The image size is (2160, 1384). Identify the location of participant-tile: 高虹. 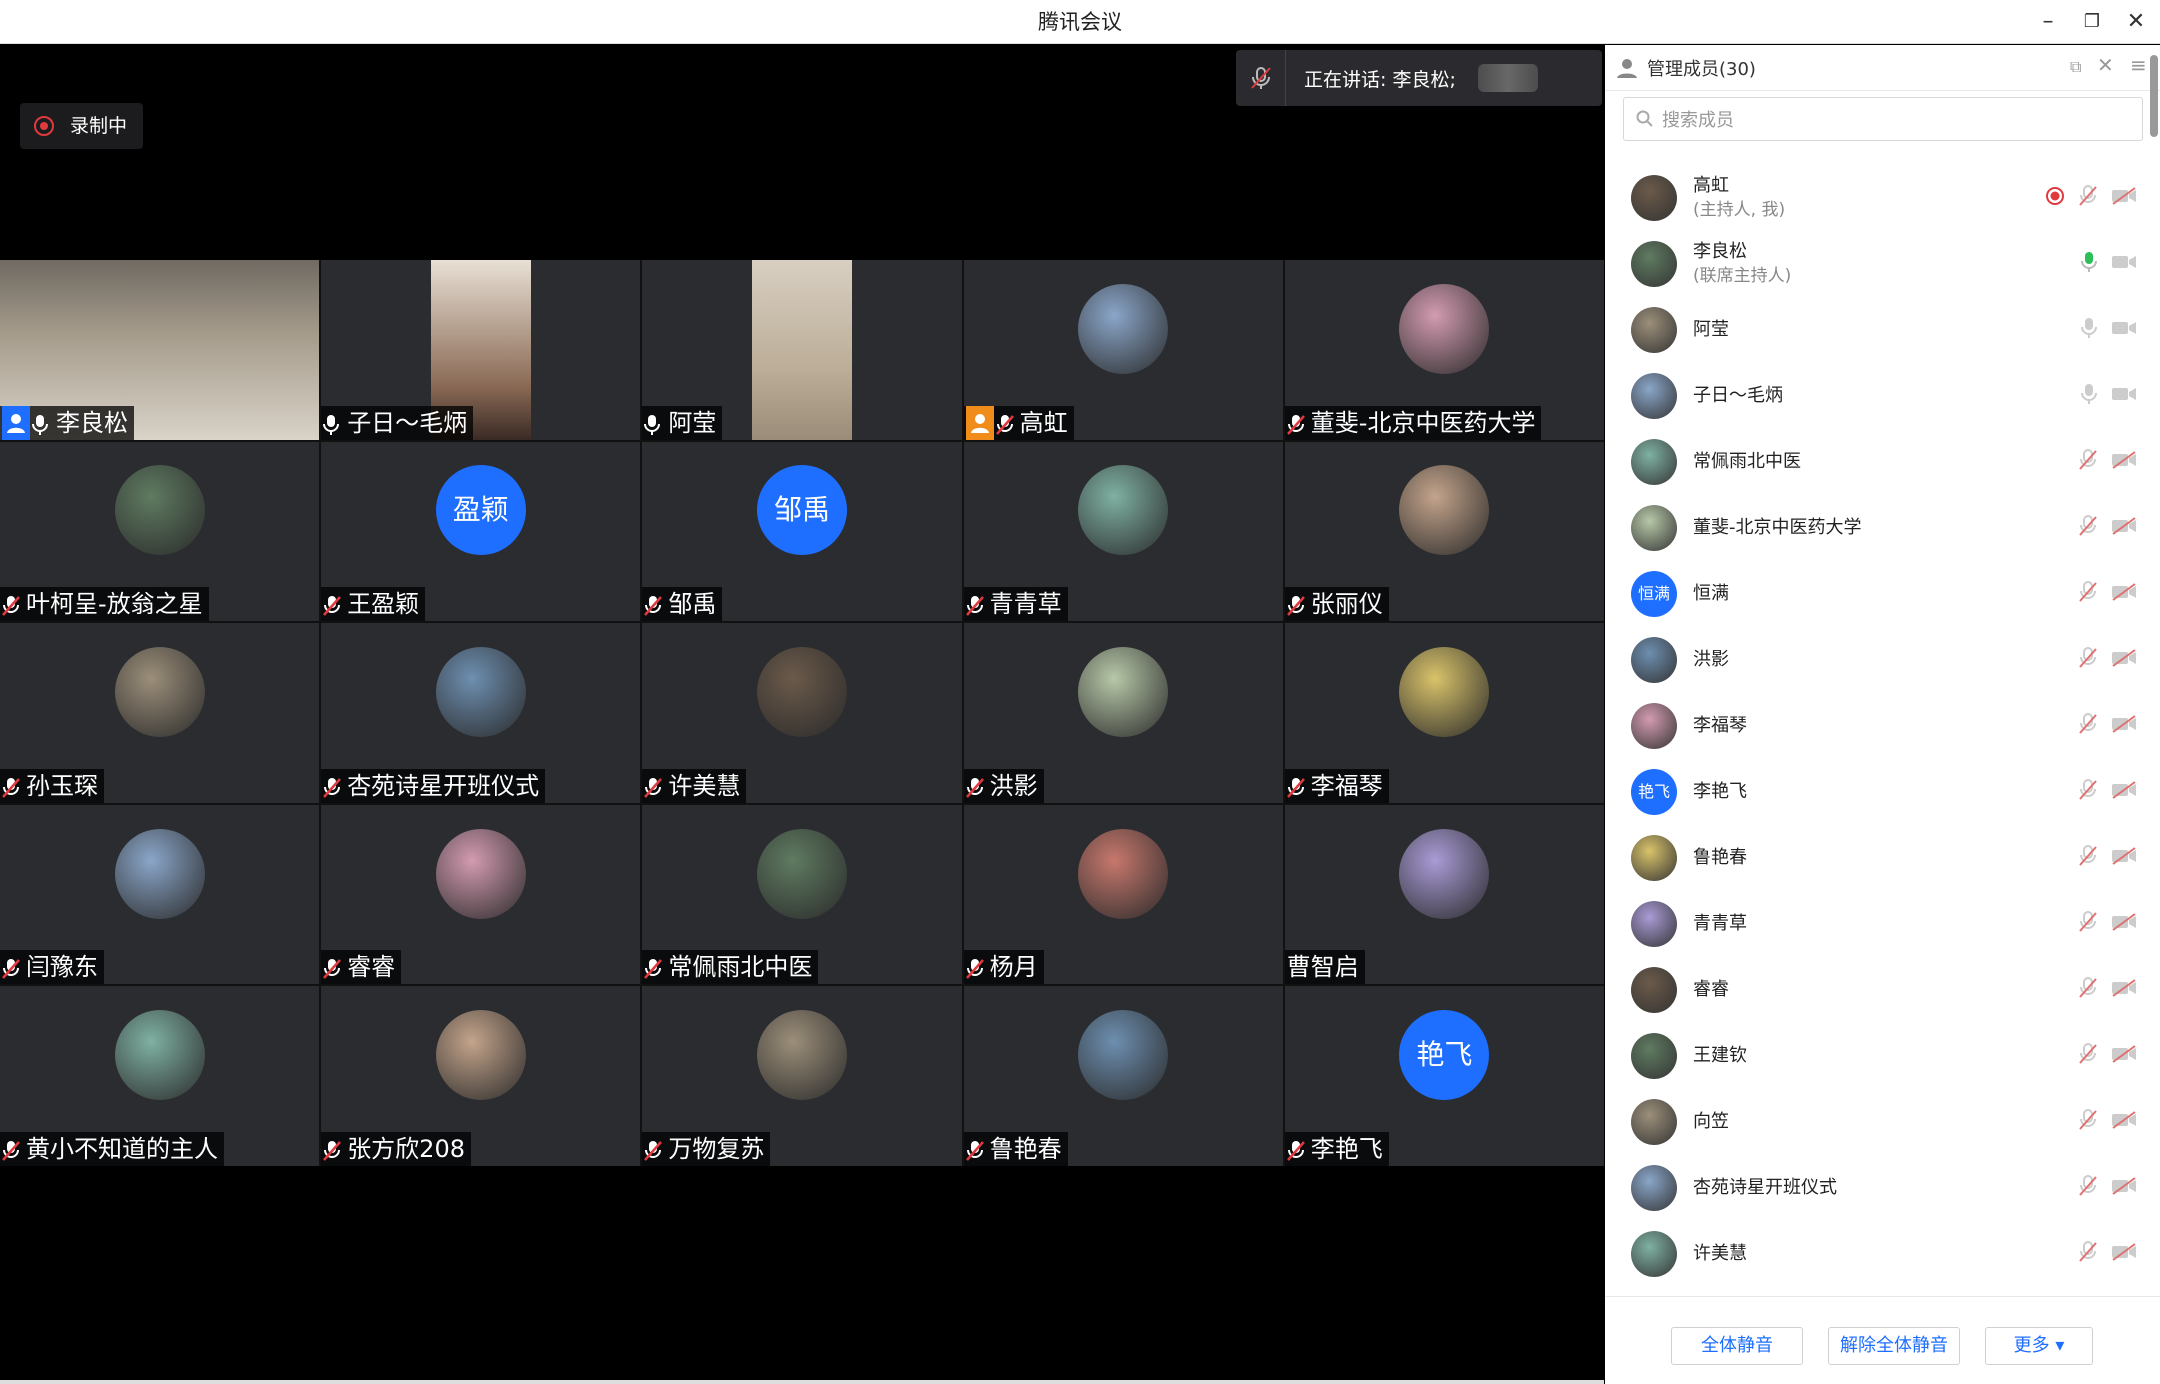
(1123, 350).